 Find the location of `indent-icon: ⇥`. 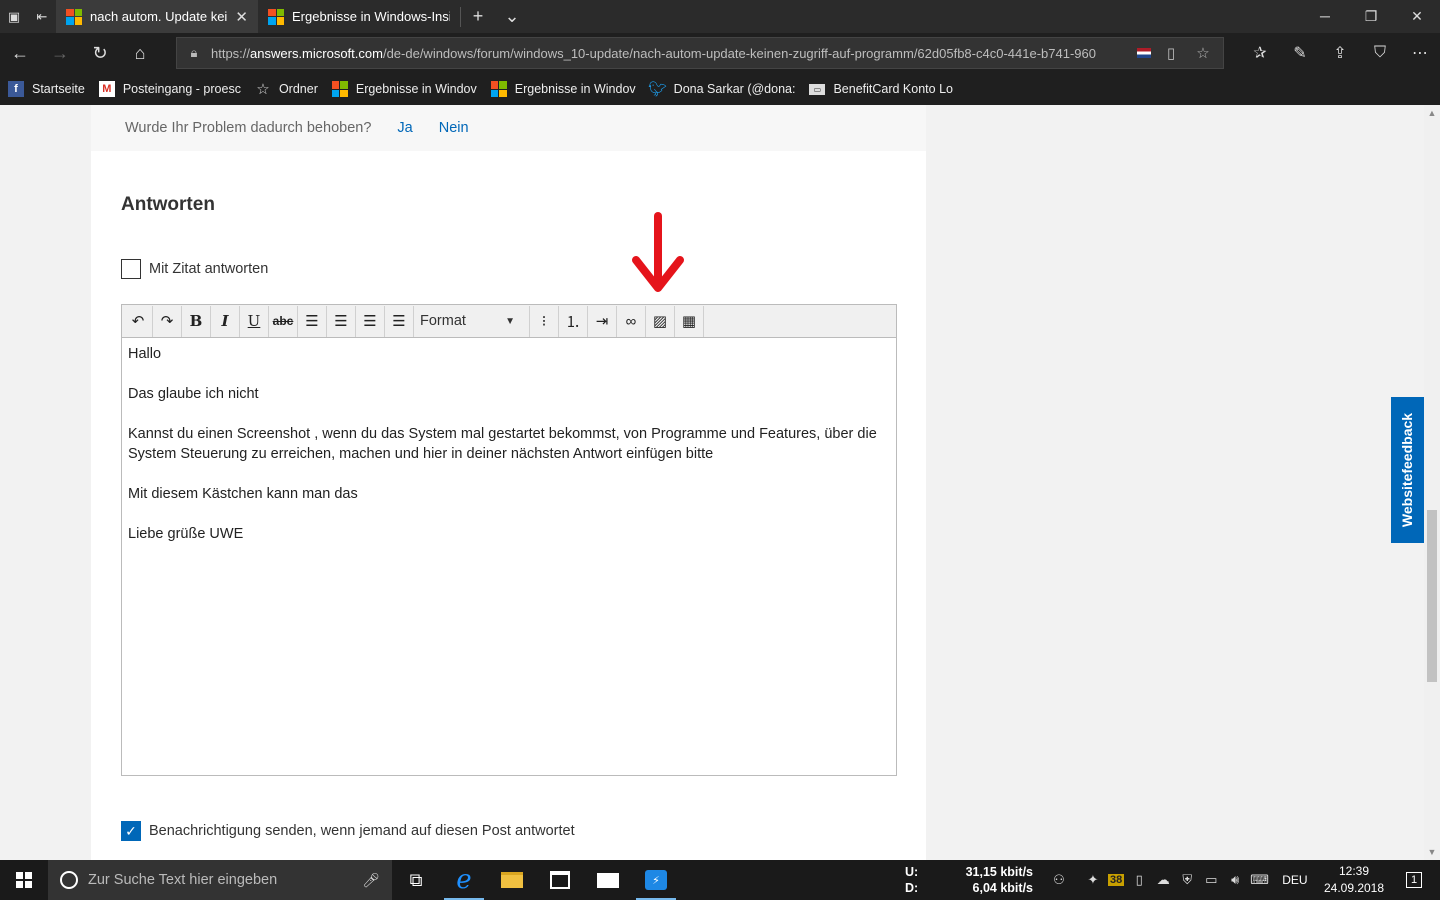

indent-icon: ⇥ is located at coordinates (602, 321).